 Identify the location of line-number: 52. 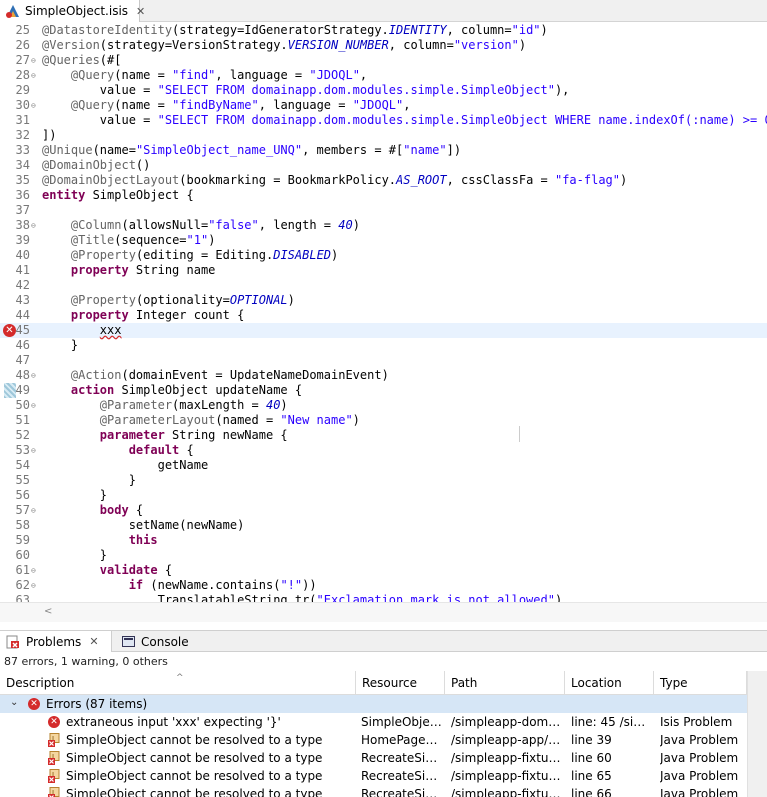
(22, 435).